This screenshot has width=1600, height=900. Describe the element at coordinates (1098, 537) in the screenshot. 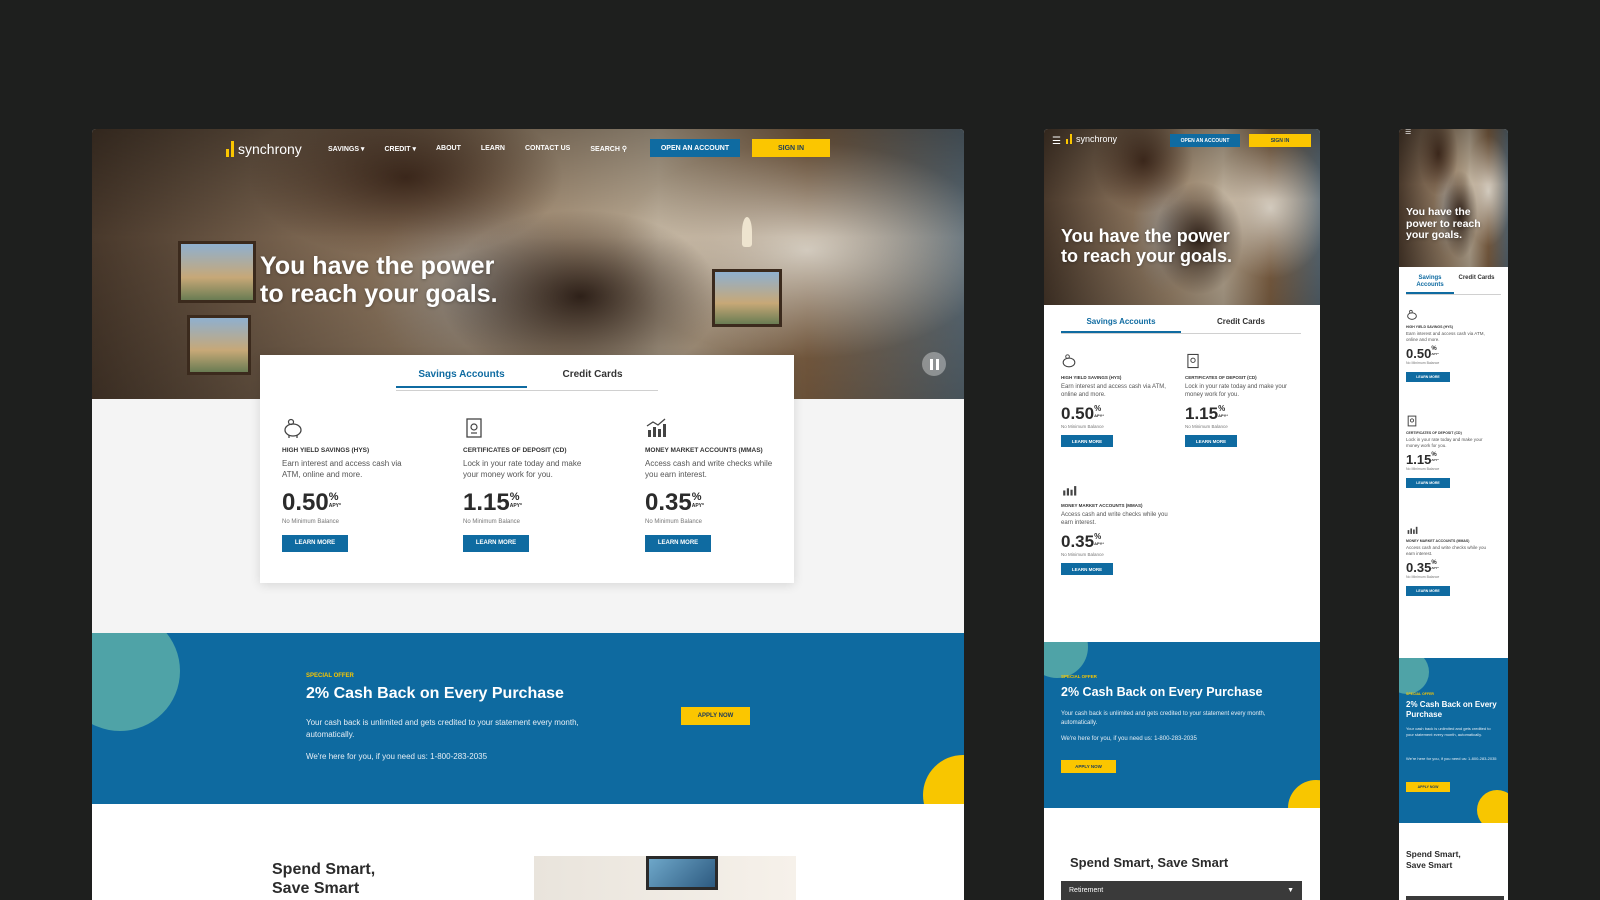

I see `percent-sign: %` at that location.